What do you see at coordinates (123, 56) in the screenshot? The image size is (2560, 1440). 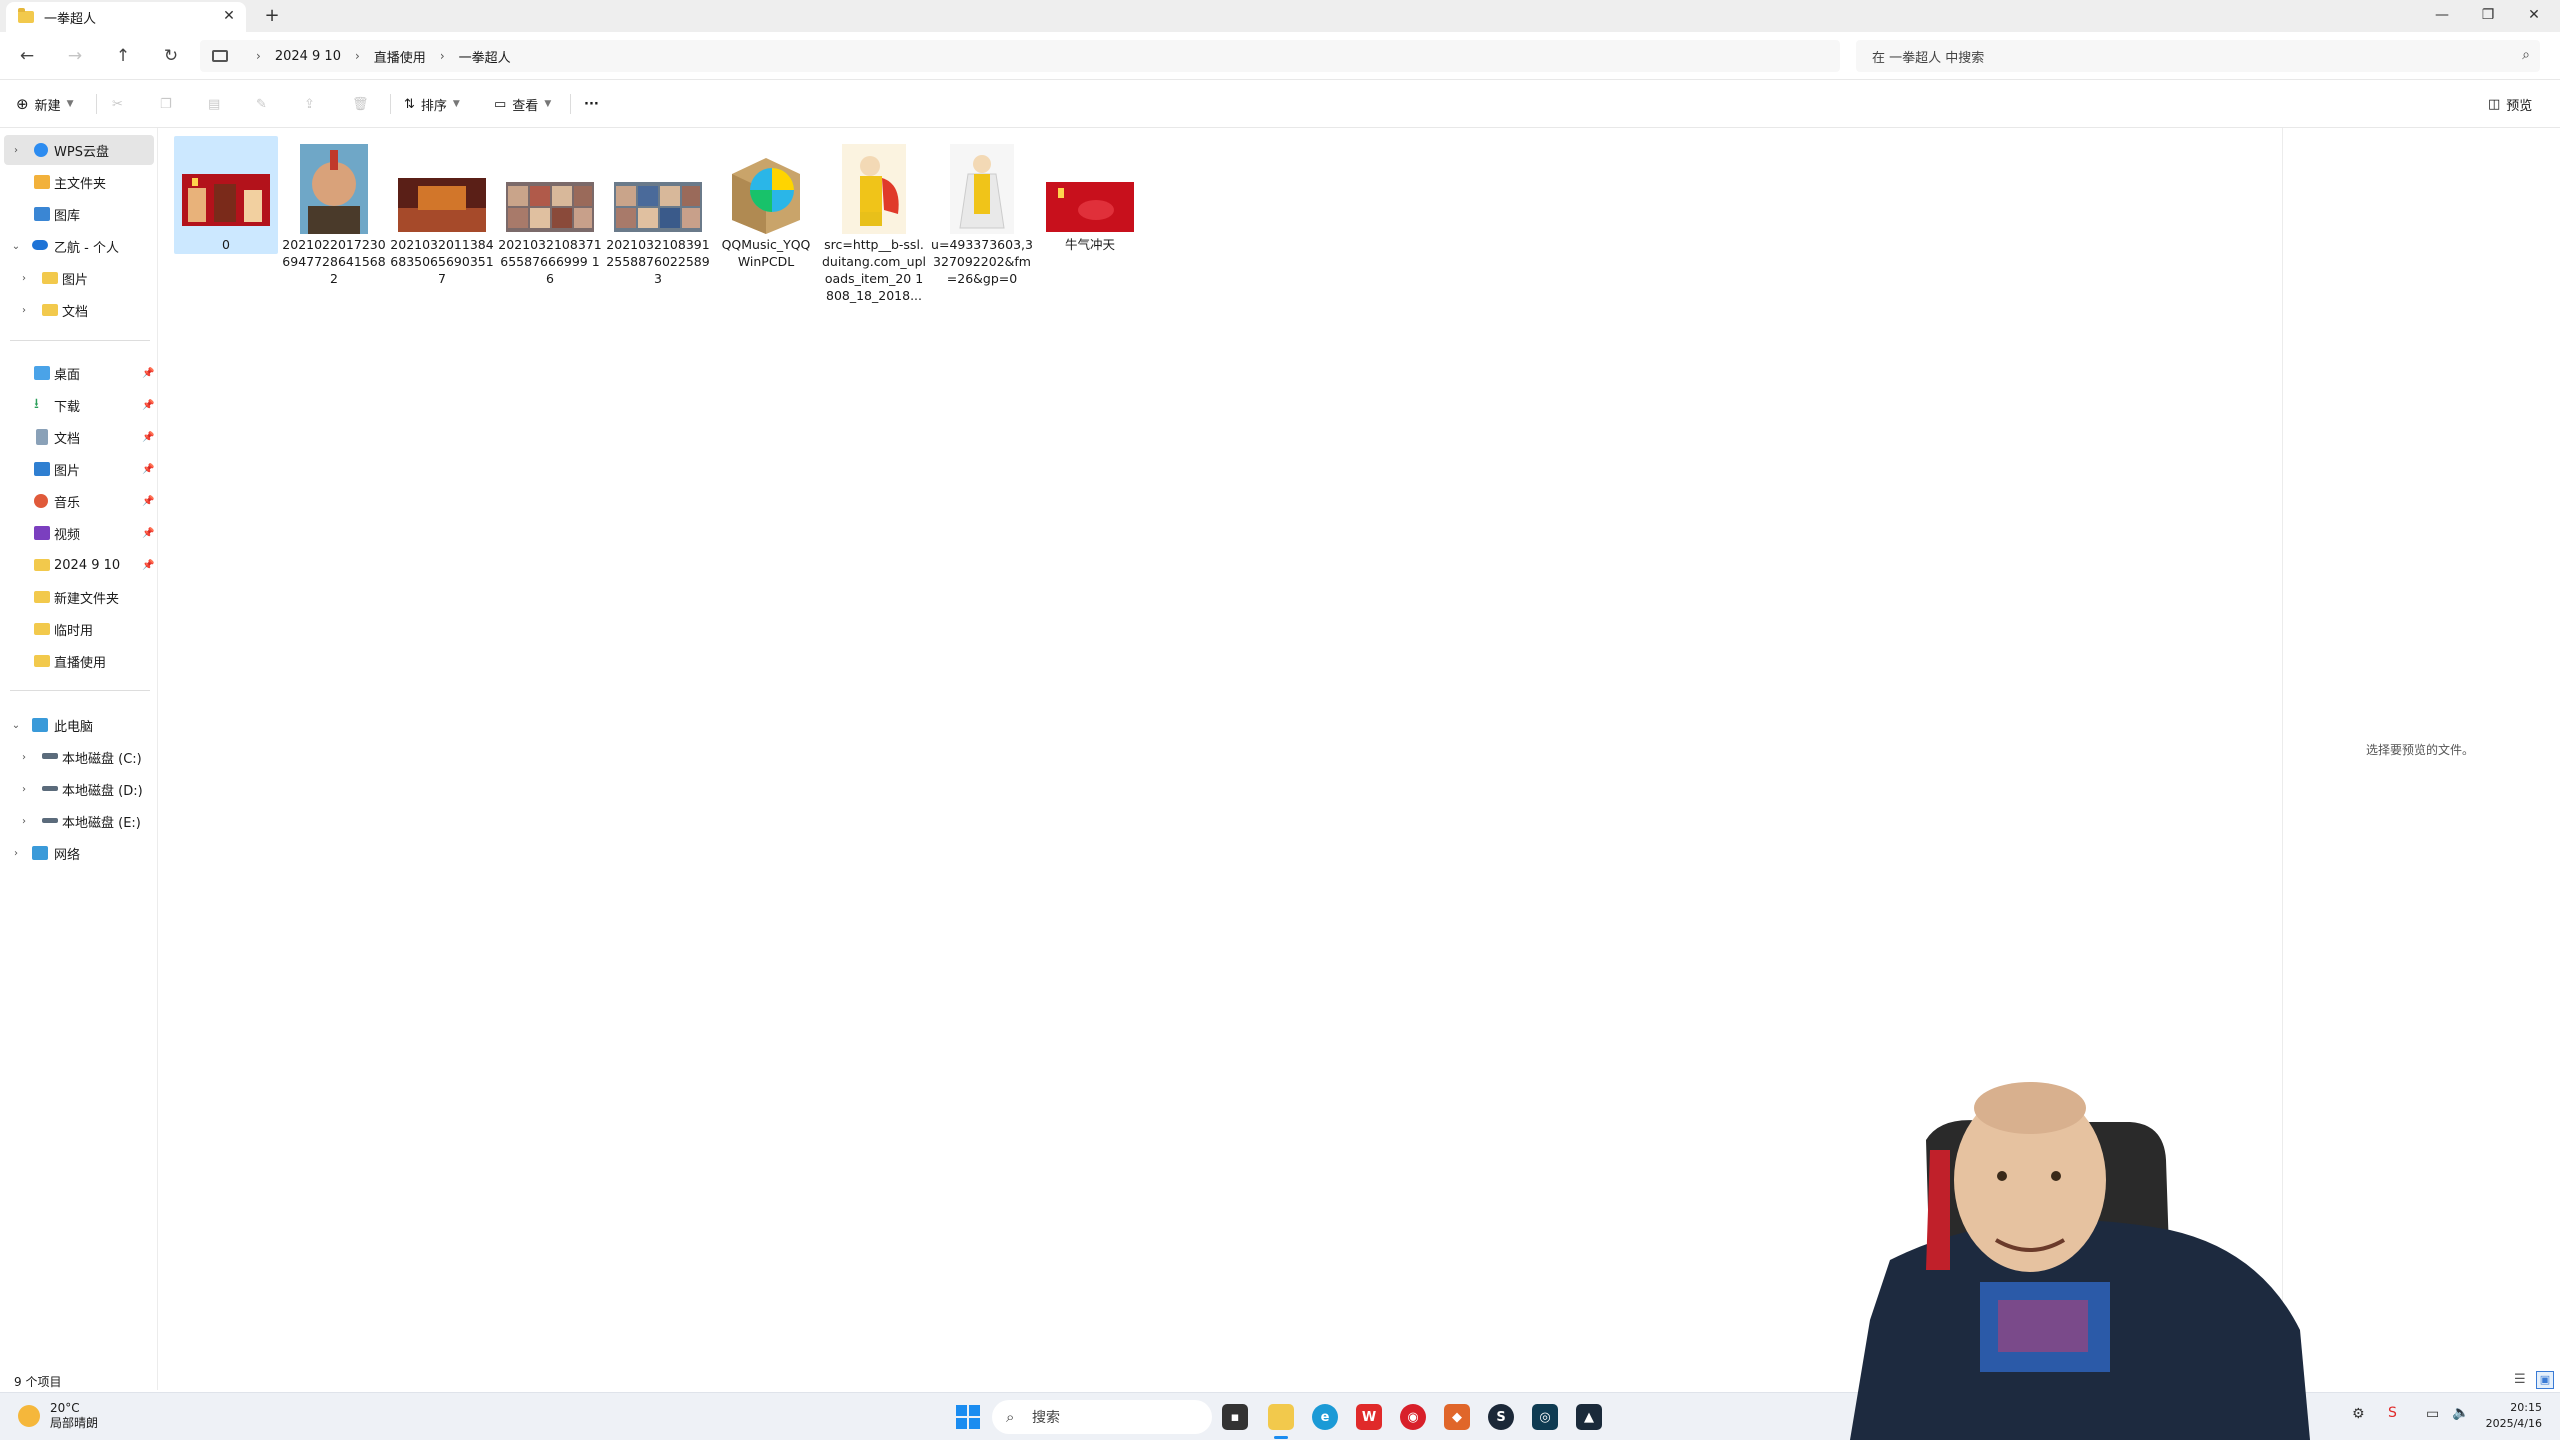 I see `up-arrow-icon: ↑` at bounding box center [123, 56].